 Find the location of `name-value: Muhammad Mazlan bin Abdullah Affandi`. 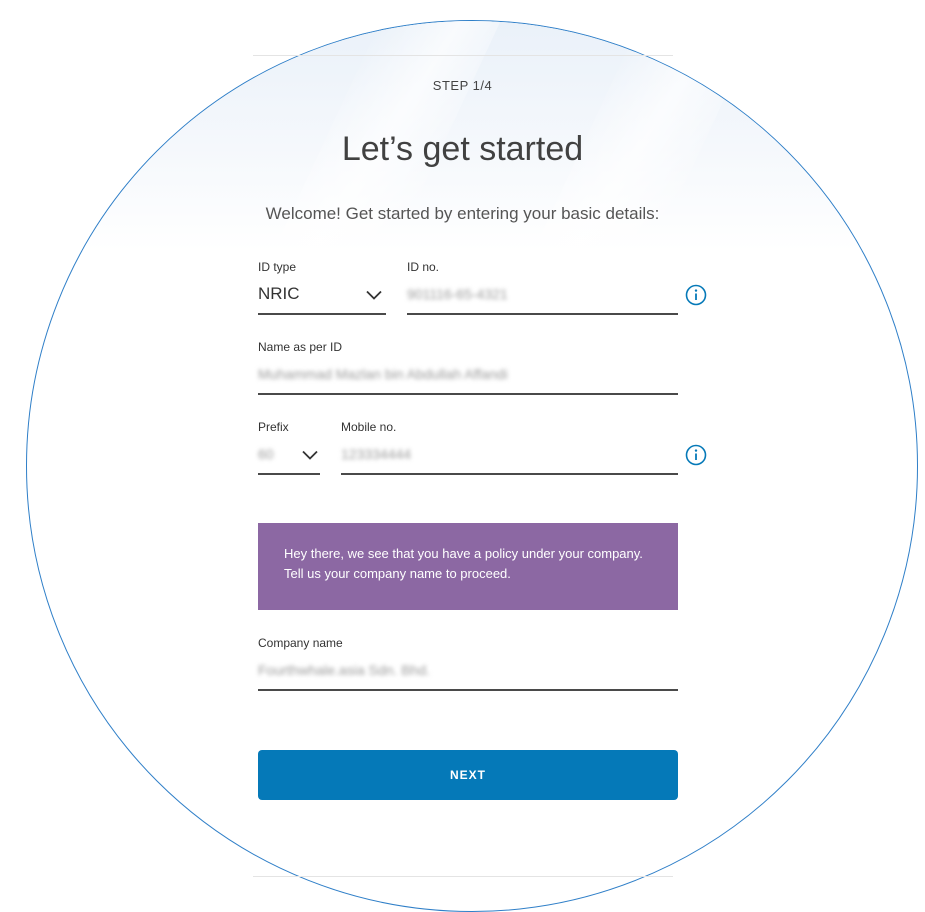

name-value: Muhammad Mazlan bin Abdullah Affandi is located at coordinates (383, 374).